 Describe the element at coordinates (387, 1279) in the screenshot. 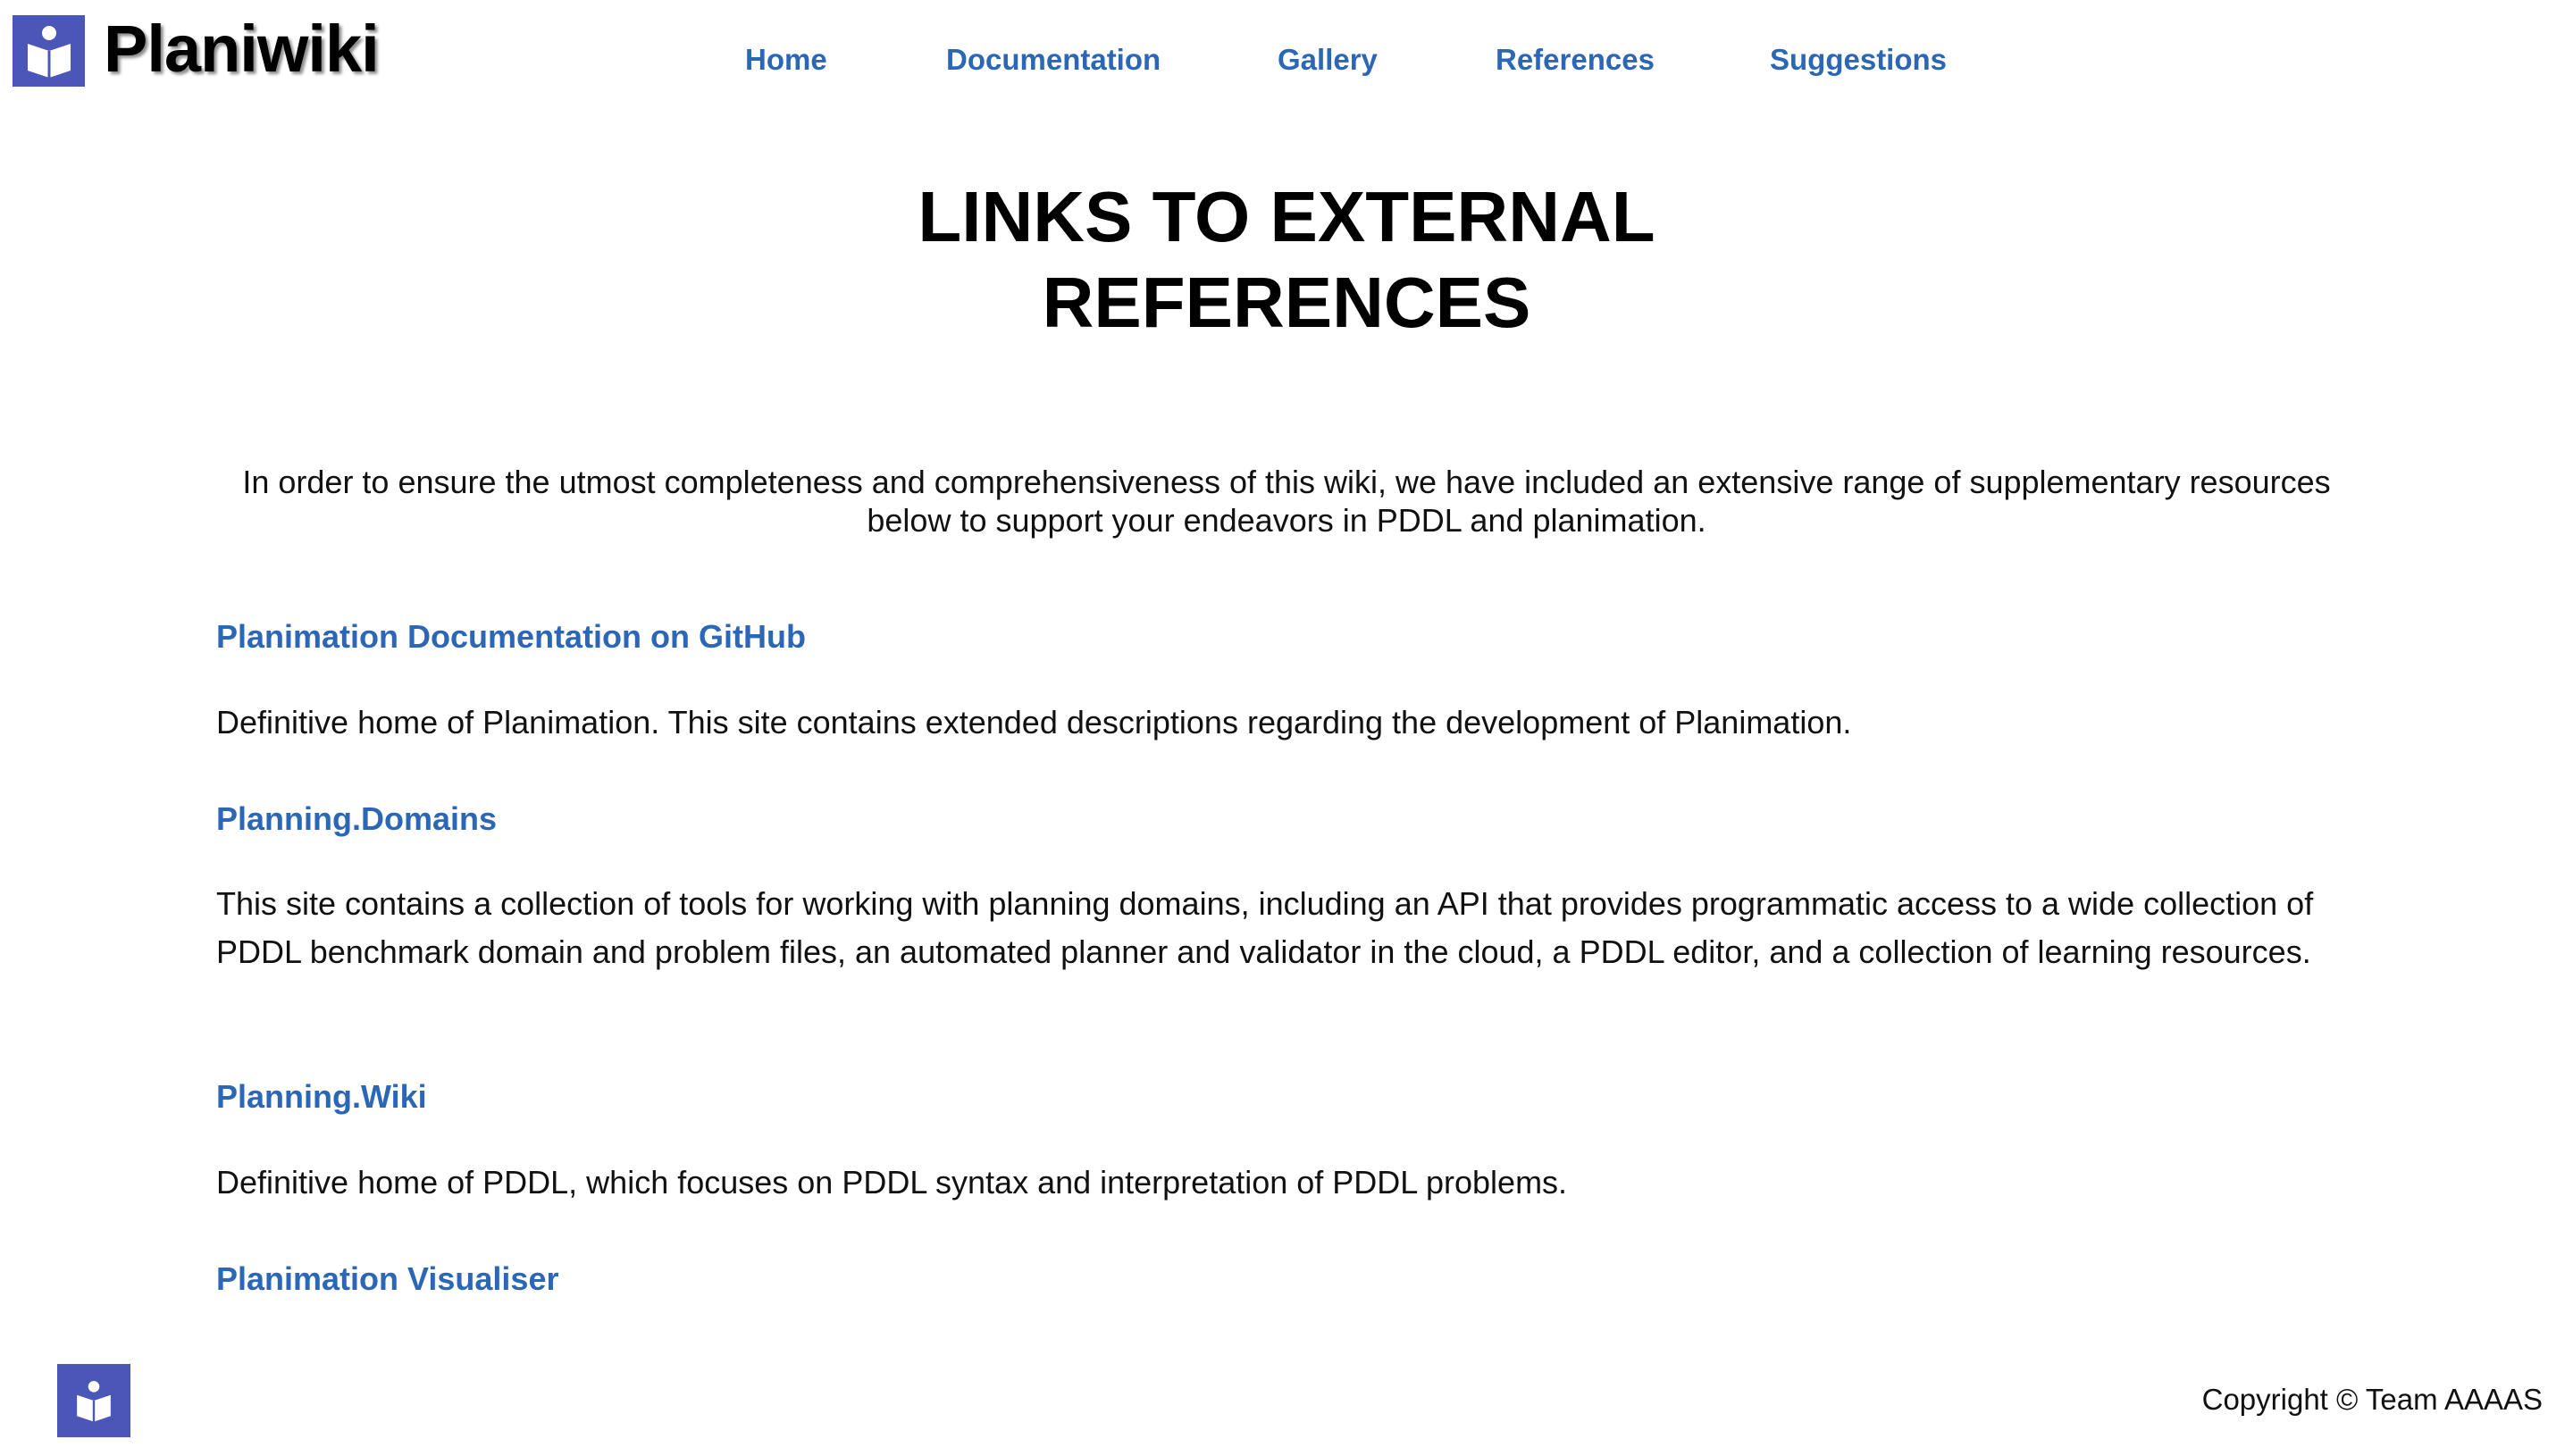

I see `reference-link-planimation-visualiser: Planimation Visualiser` at that location.